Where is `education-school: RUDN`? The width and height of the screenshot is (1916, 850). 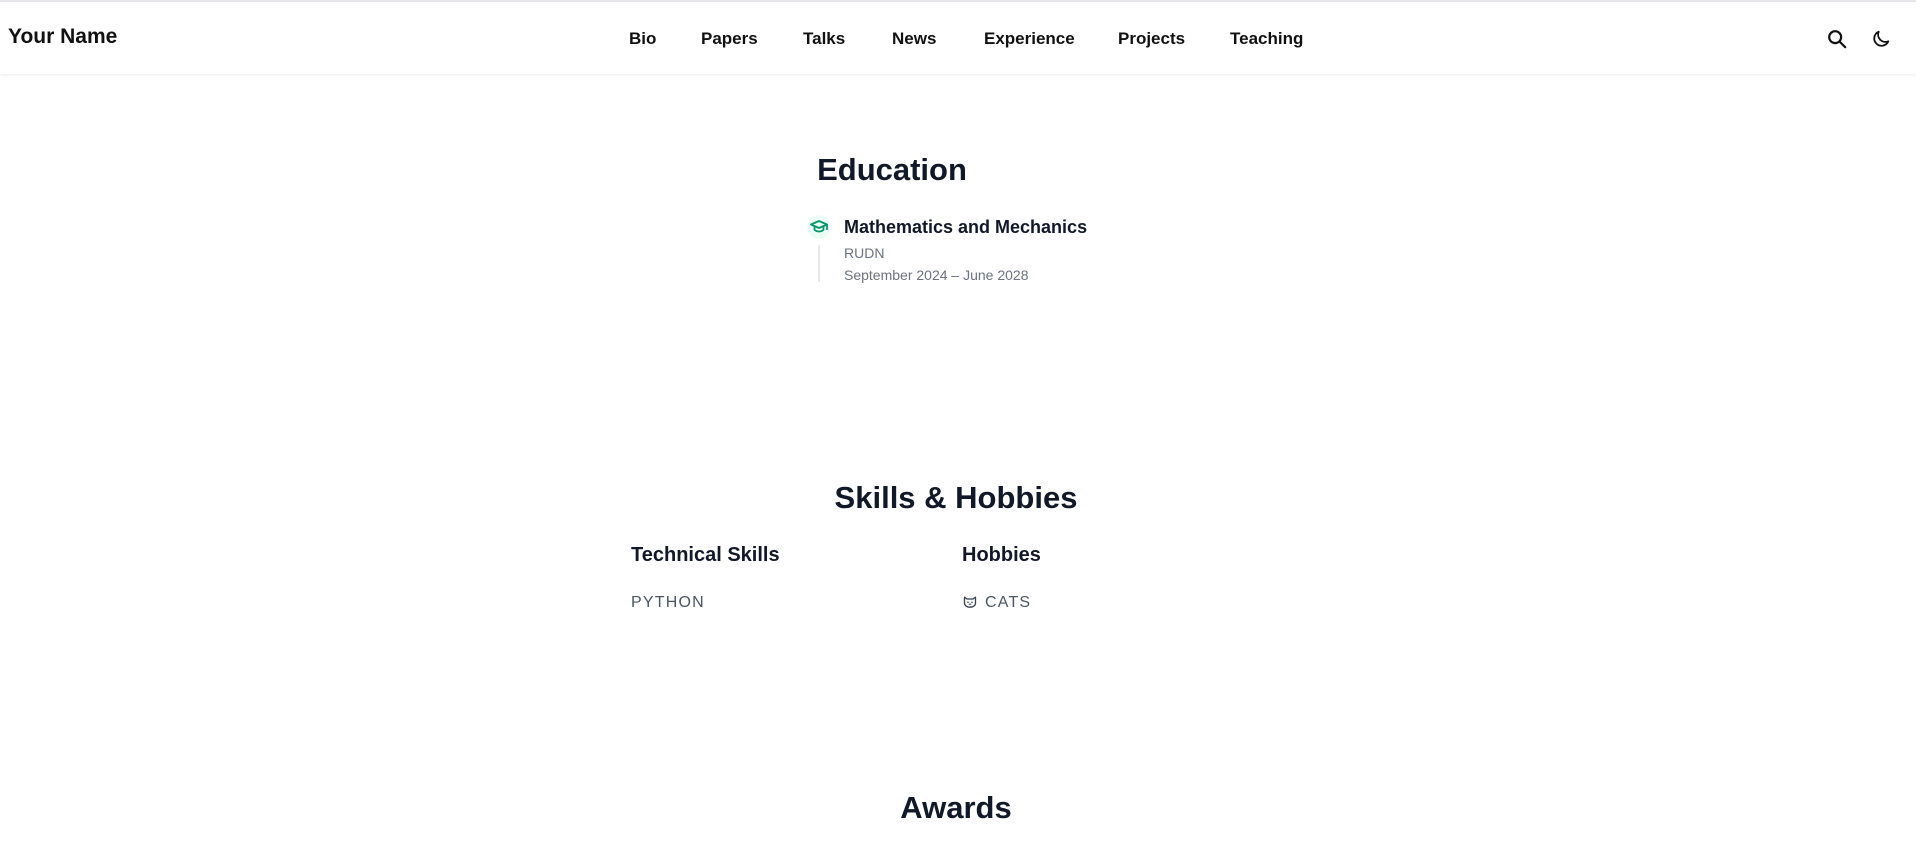 education-school: RUDN is located at coordinates (864, 253).